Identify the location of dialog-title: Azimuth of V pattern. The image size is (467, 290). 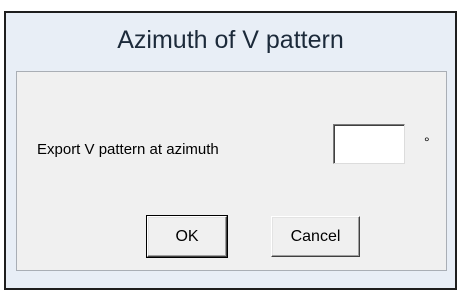
(230, 40).